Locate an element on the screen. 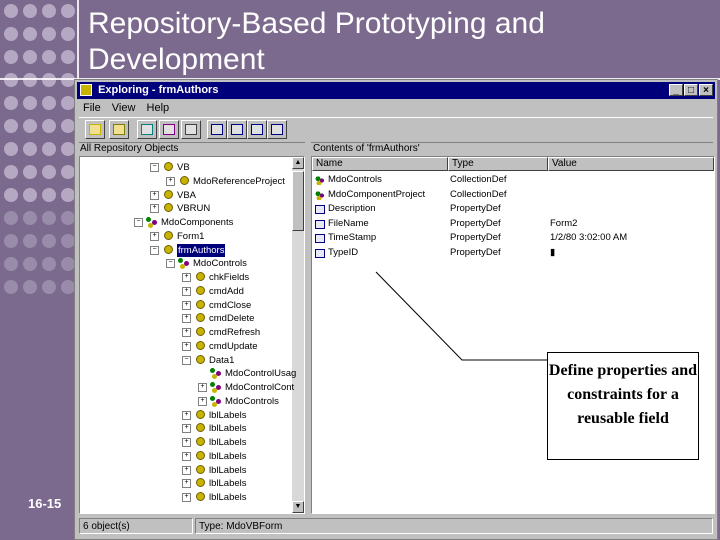  close-button: × is located at coordinates (706, 90).